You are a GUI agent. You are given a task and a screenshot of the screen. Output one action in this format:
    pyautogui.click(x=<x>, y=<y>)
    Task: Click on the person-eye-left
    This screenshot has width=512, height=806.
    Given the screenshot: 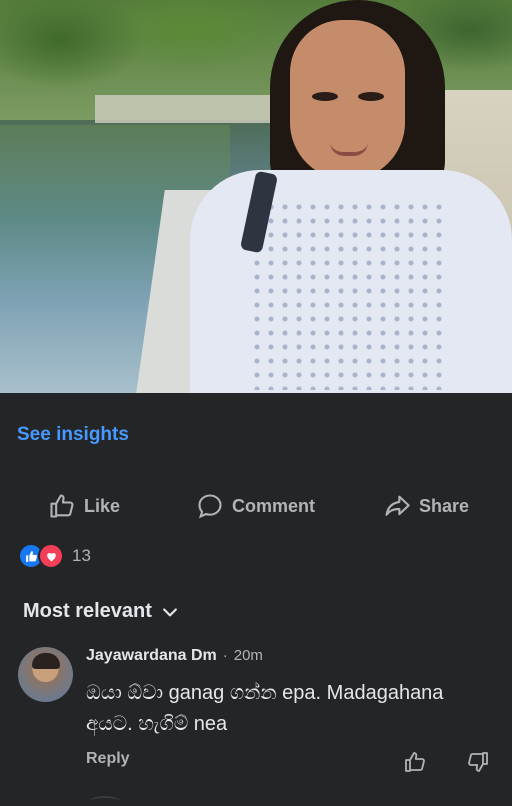 What is the action you would take?
    pyautogui.click(x=325, y=96)
    